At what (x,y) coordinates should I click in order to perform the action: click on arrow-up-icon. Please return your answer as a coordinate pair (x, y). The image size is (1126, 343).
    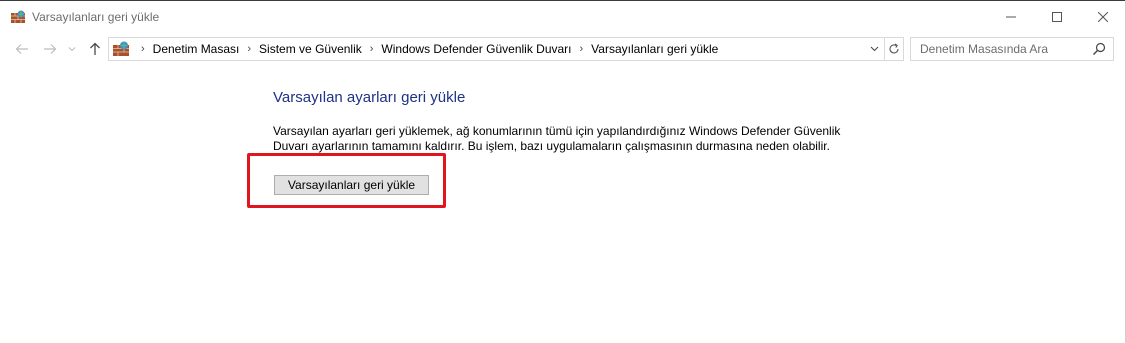
    Looking at the image, I should click on (95, 48).